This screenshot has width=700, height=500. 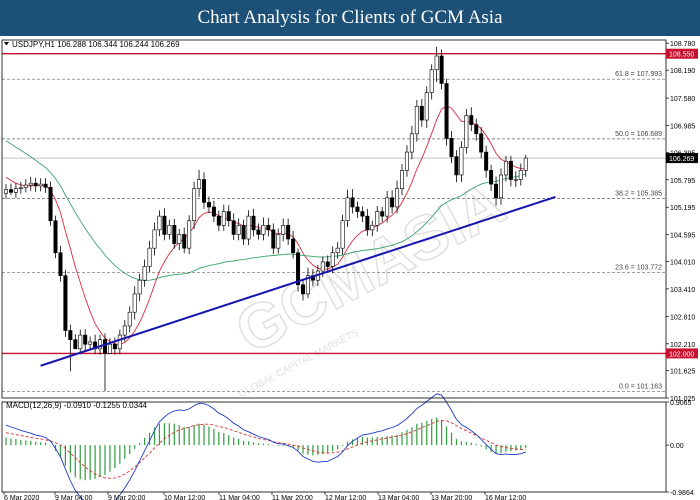 What do you see at coordinates (681, 159) in the screenshot?
I see `current-price-label: 106.269` at bounding box center [681, 159].